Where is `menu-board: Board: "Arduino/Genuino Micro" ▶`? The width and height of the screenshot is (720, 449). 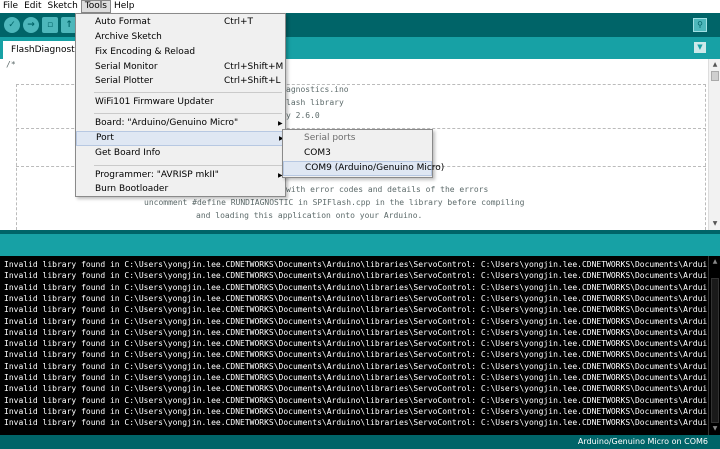 menu-board: Board: "Arduino/Genuino Micro" ▶ is located at coordinates (180, 123).